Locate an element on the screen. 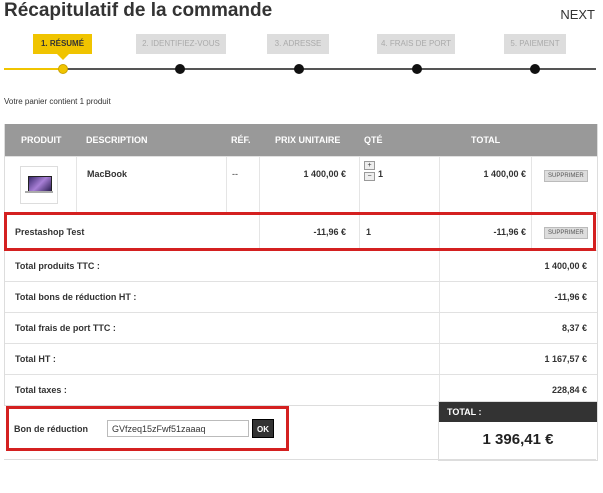 The height and width of the screenshot is (493, 603). product-qty: 1 is located at coordinates (381, 174).